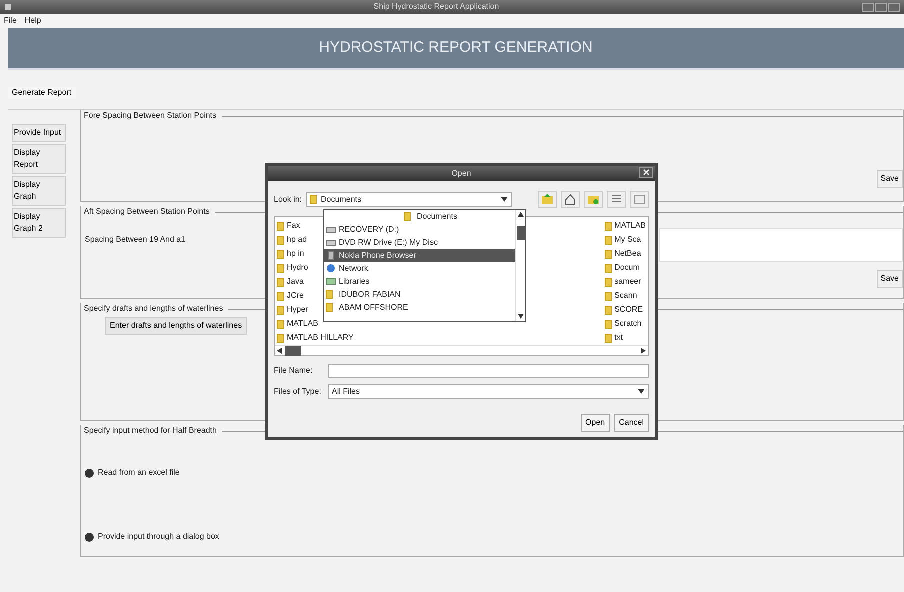  I want to click on field-label: Spacing Between 19 And a1, so click(135, 240).